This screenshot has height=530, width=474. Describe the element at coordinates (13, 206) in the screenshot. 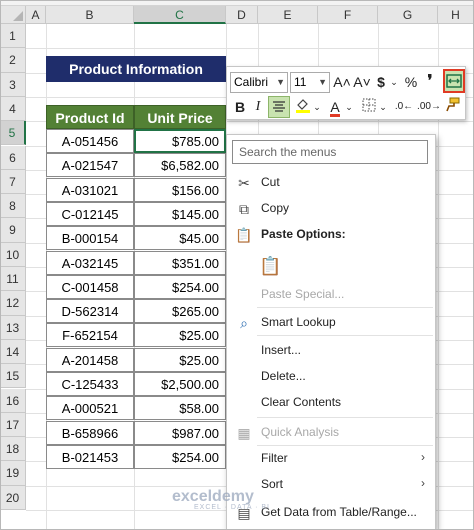

I see `row-header-8: 8` at that location.